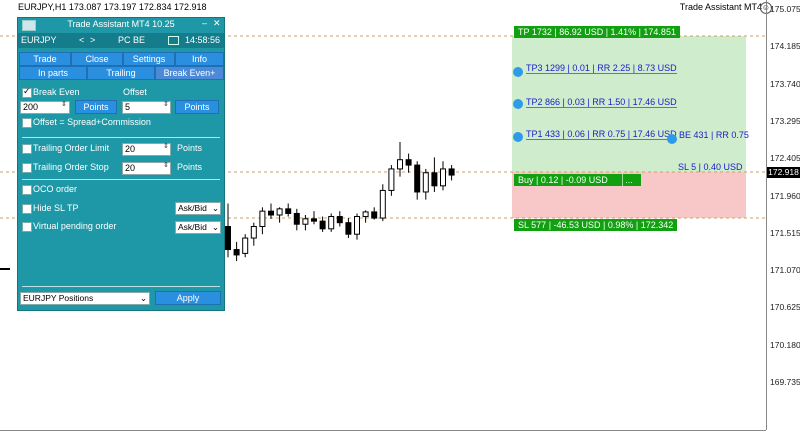  What do you see at coordinates (166, 146) in the screenshot?
I see `trailing-limit-spinner-icon: ⇕` at bounding box center [166, 146].